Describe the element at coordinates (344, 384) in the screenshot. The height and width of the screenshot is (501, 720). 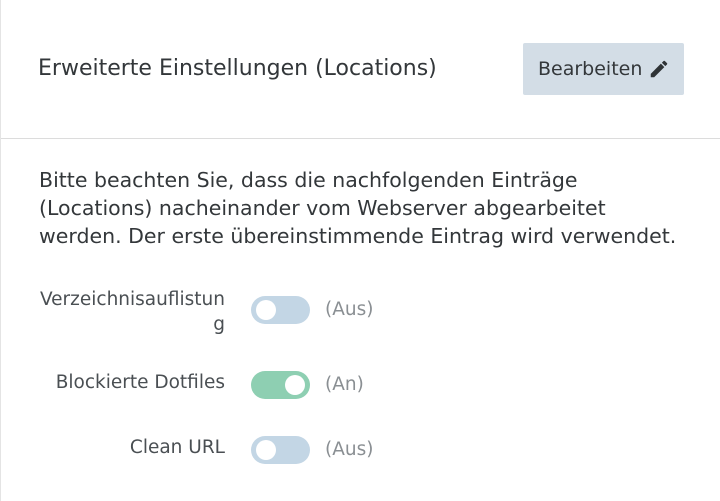
I see `setting-state: (An)` at that location.